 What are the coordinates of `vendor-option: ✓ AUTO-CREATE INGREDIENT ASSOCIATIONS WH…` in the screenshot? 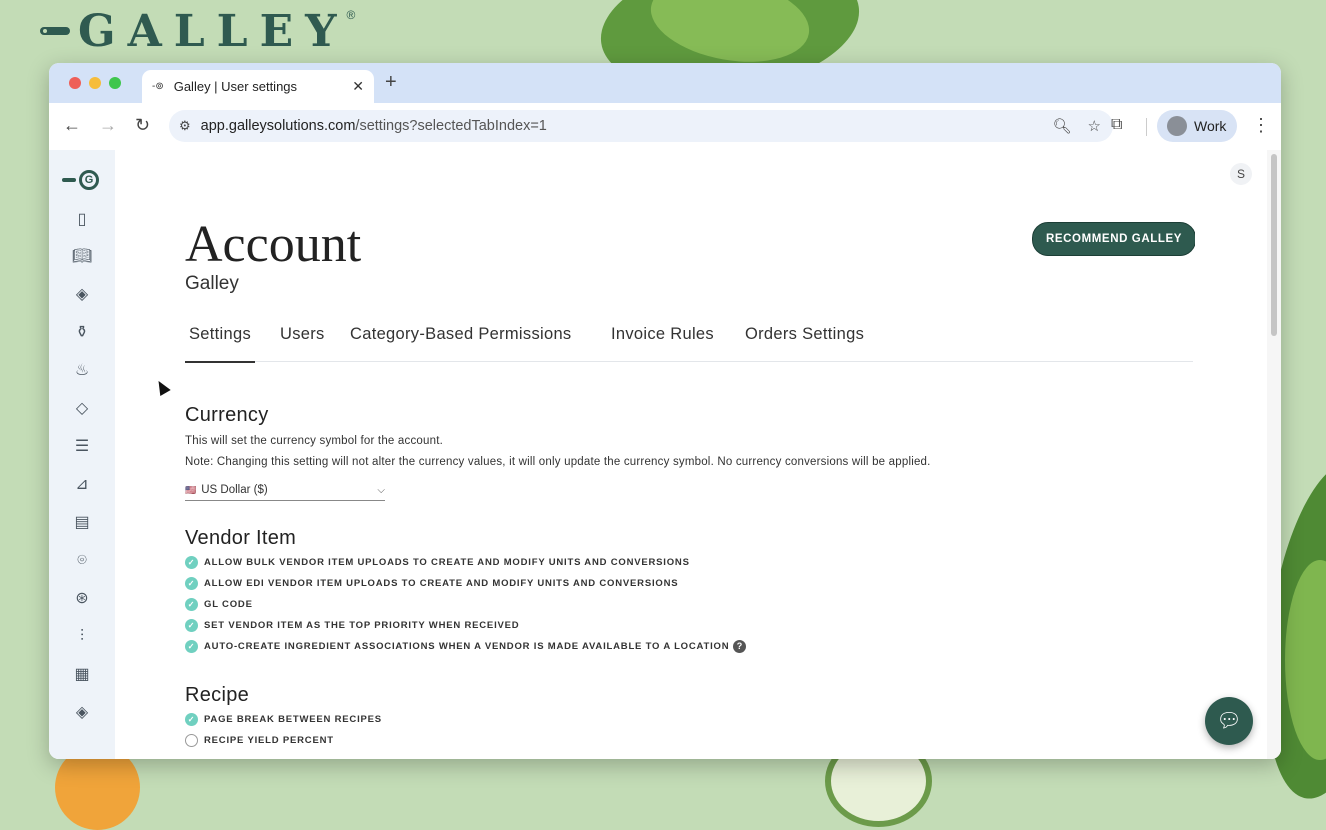 It's located at (466, 646).